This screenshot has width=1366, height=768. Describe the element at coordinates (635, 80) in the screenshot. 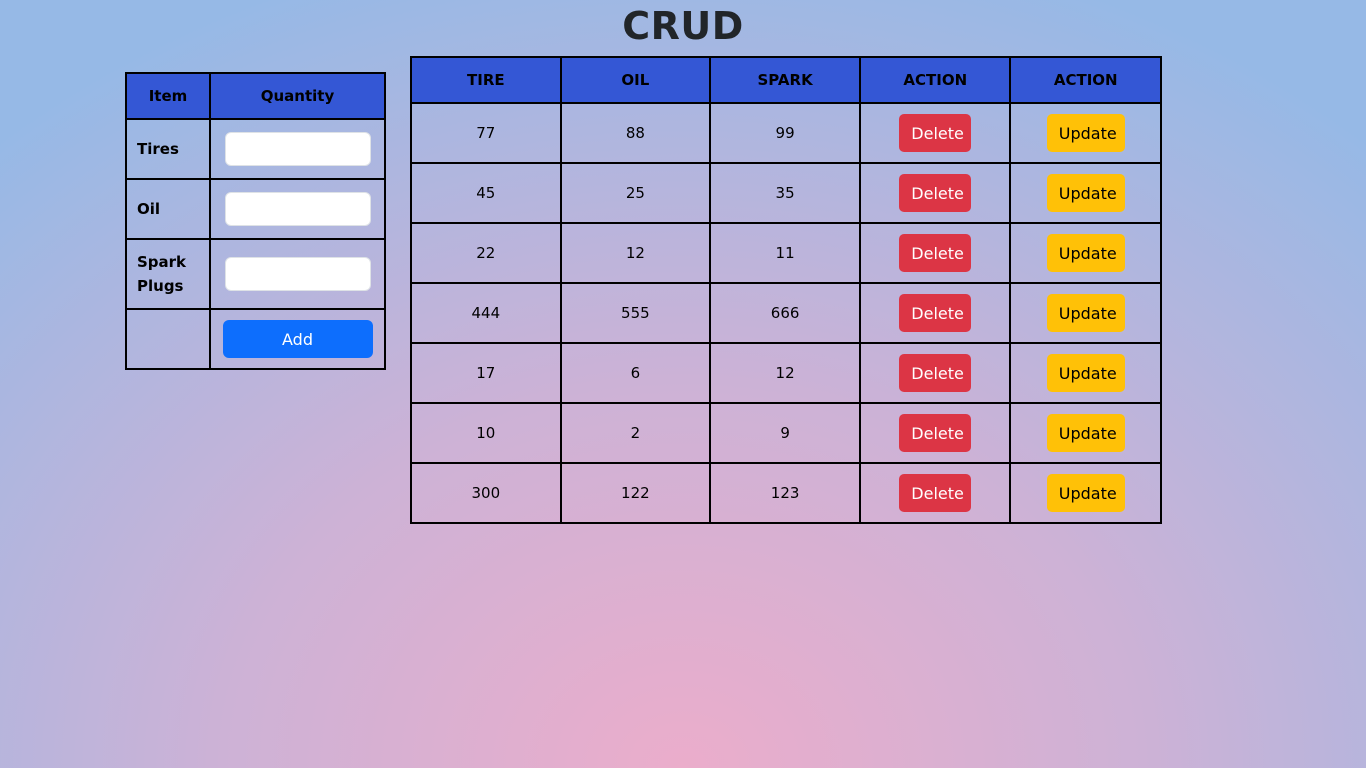

I see `header-oil: OIL` at that location.